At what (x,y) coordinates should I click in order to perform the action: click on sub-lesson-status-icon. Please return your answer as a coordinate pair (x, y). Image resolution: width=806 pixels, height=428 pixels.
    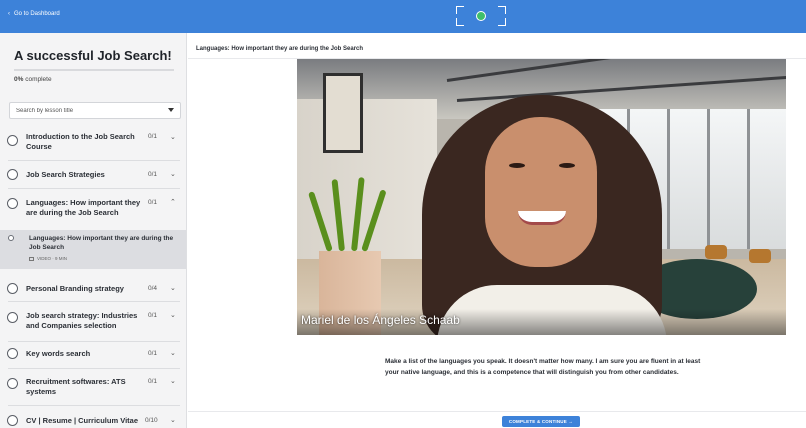
    Looking at the image, I should click on (11, 238).